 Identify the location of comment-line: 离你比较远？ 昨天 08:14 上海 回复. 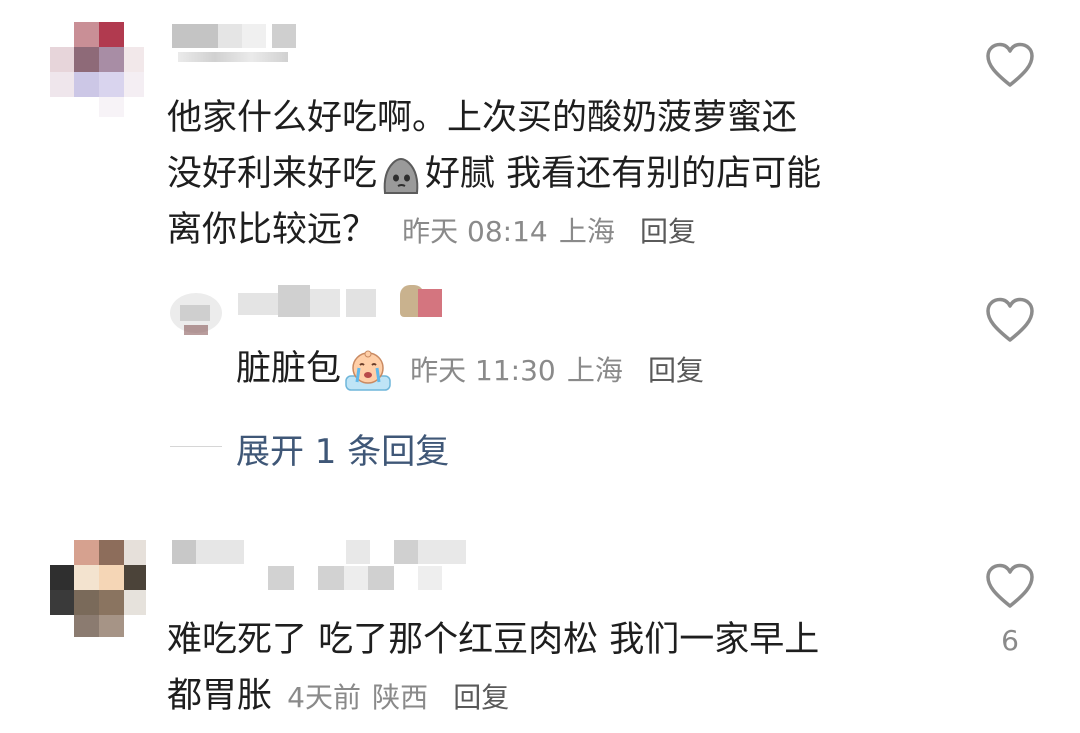
(494, 231).